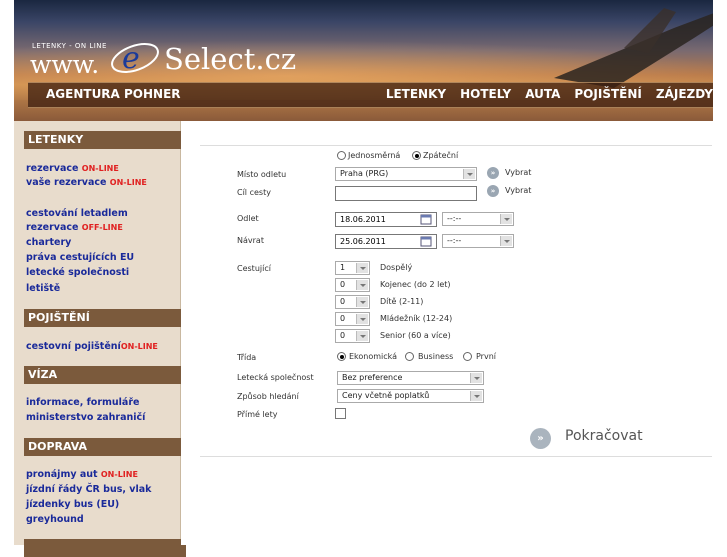 This screenshot has height=557, width=727. Describe the element at coordinates (43, 288) in the screenshot. I see `link-letiste: letiště` at that location.